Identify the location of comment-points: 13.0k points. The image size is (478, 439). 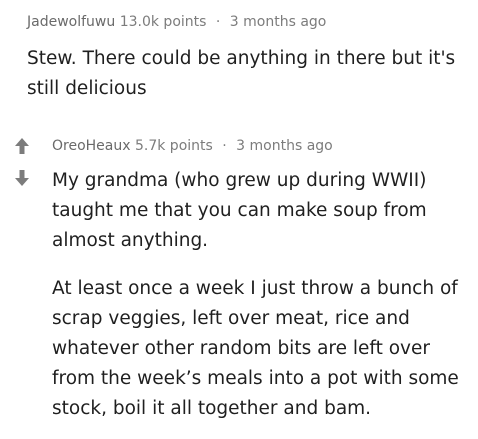
(163, 22).